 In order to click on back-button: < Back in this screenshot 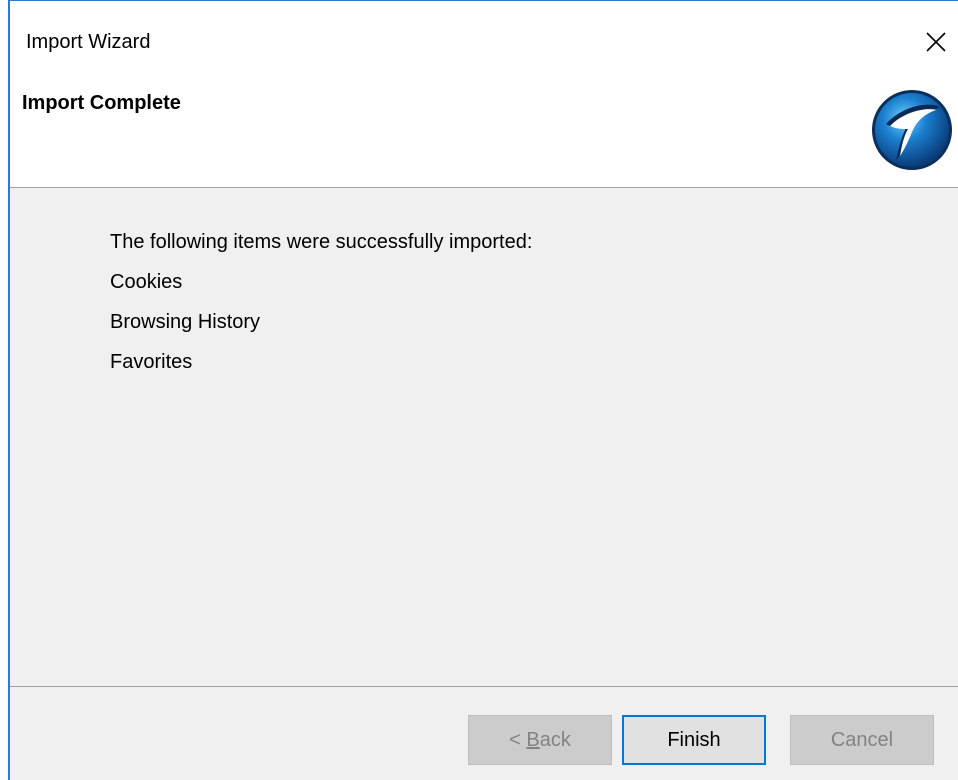, I will do `click(540, 740)`.